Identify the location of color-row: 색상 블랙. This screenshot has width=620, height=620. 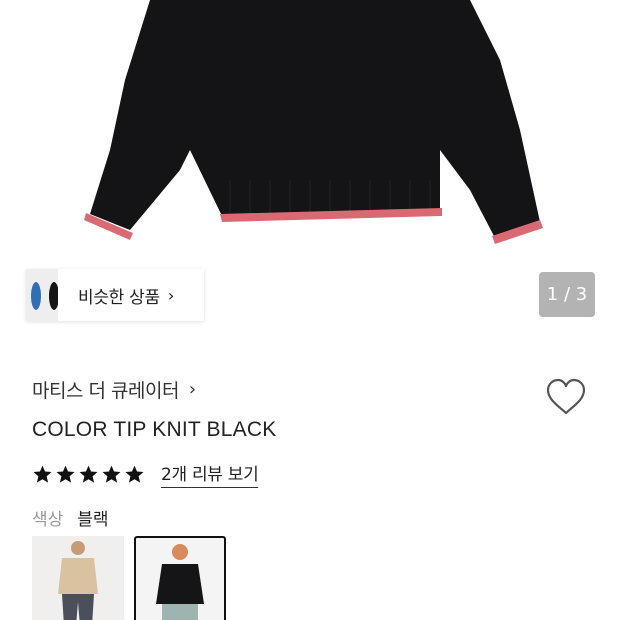
(70, 517).